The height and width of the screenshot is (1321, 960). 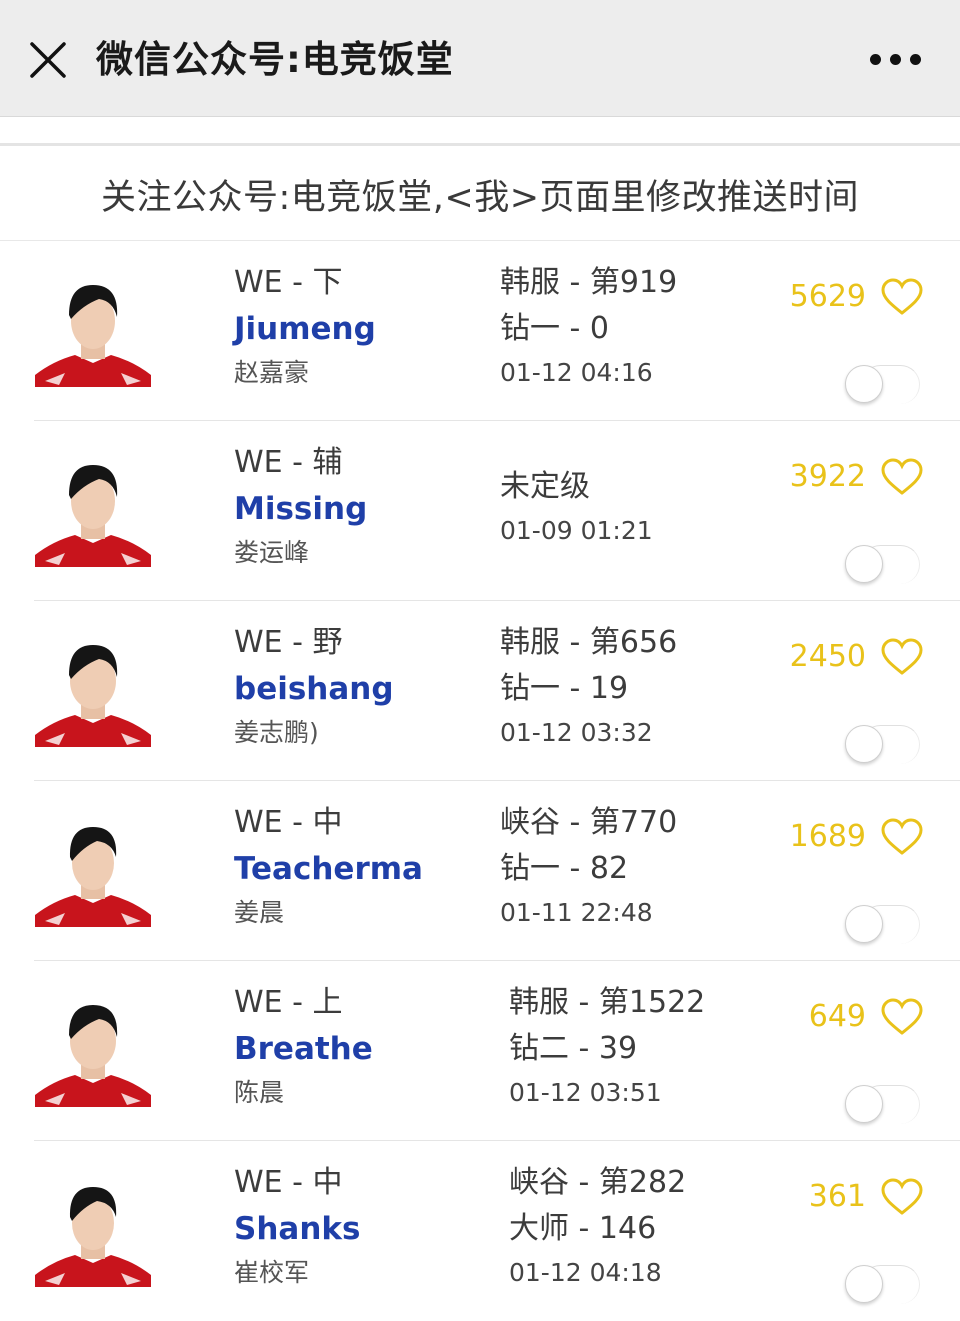 I want to click on page-title: 微信公众号:电竞饭堂, so click(x=275, y=59).